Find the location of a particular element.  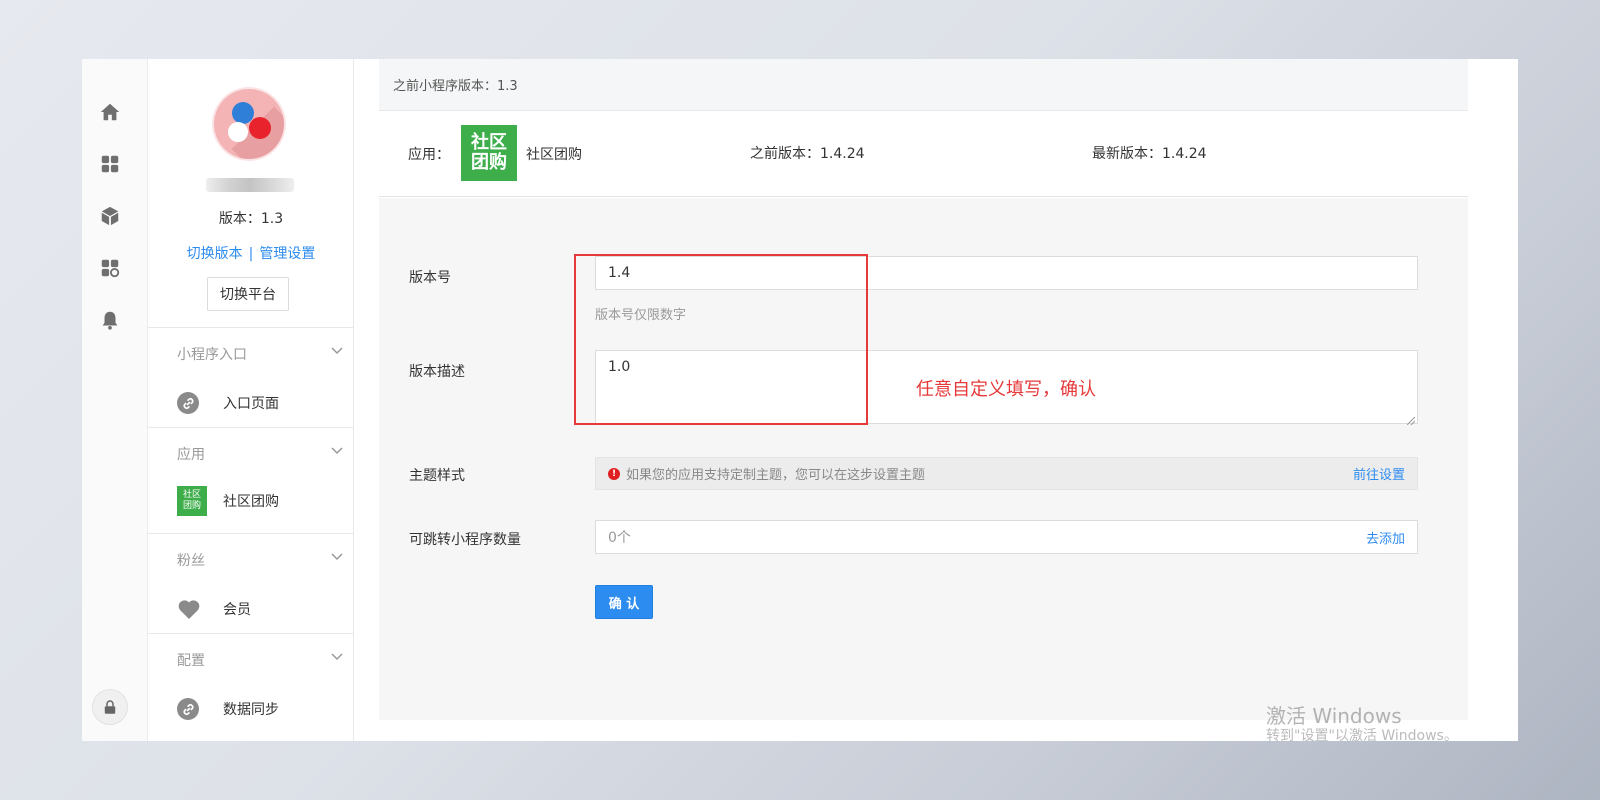

jump-count-value: 0个 is located at coordinates (619, 538).